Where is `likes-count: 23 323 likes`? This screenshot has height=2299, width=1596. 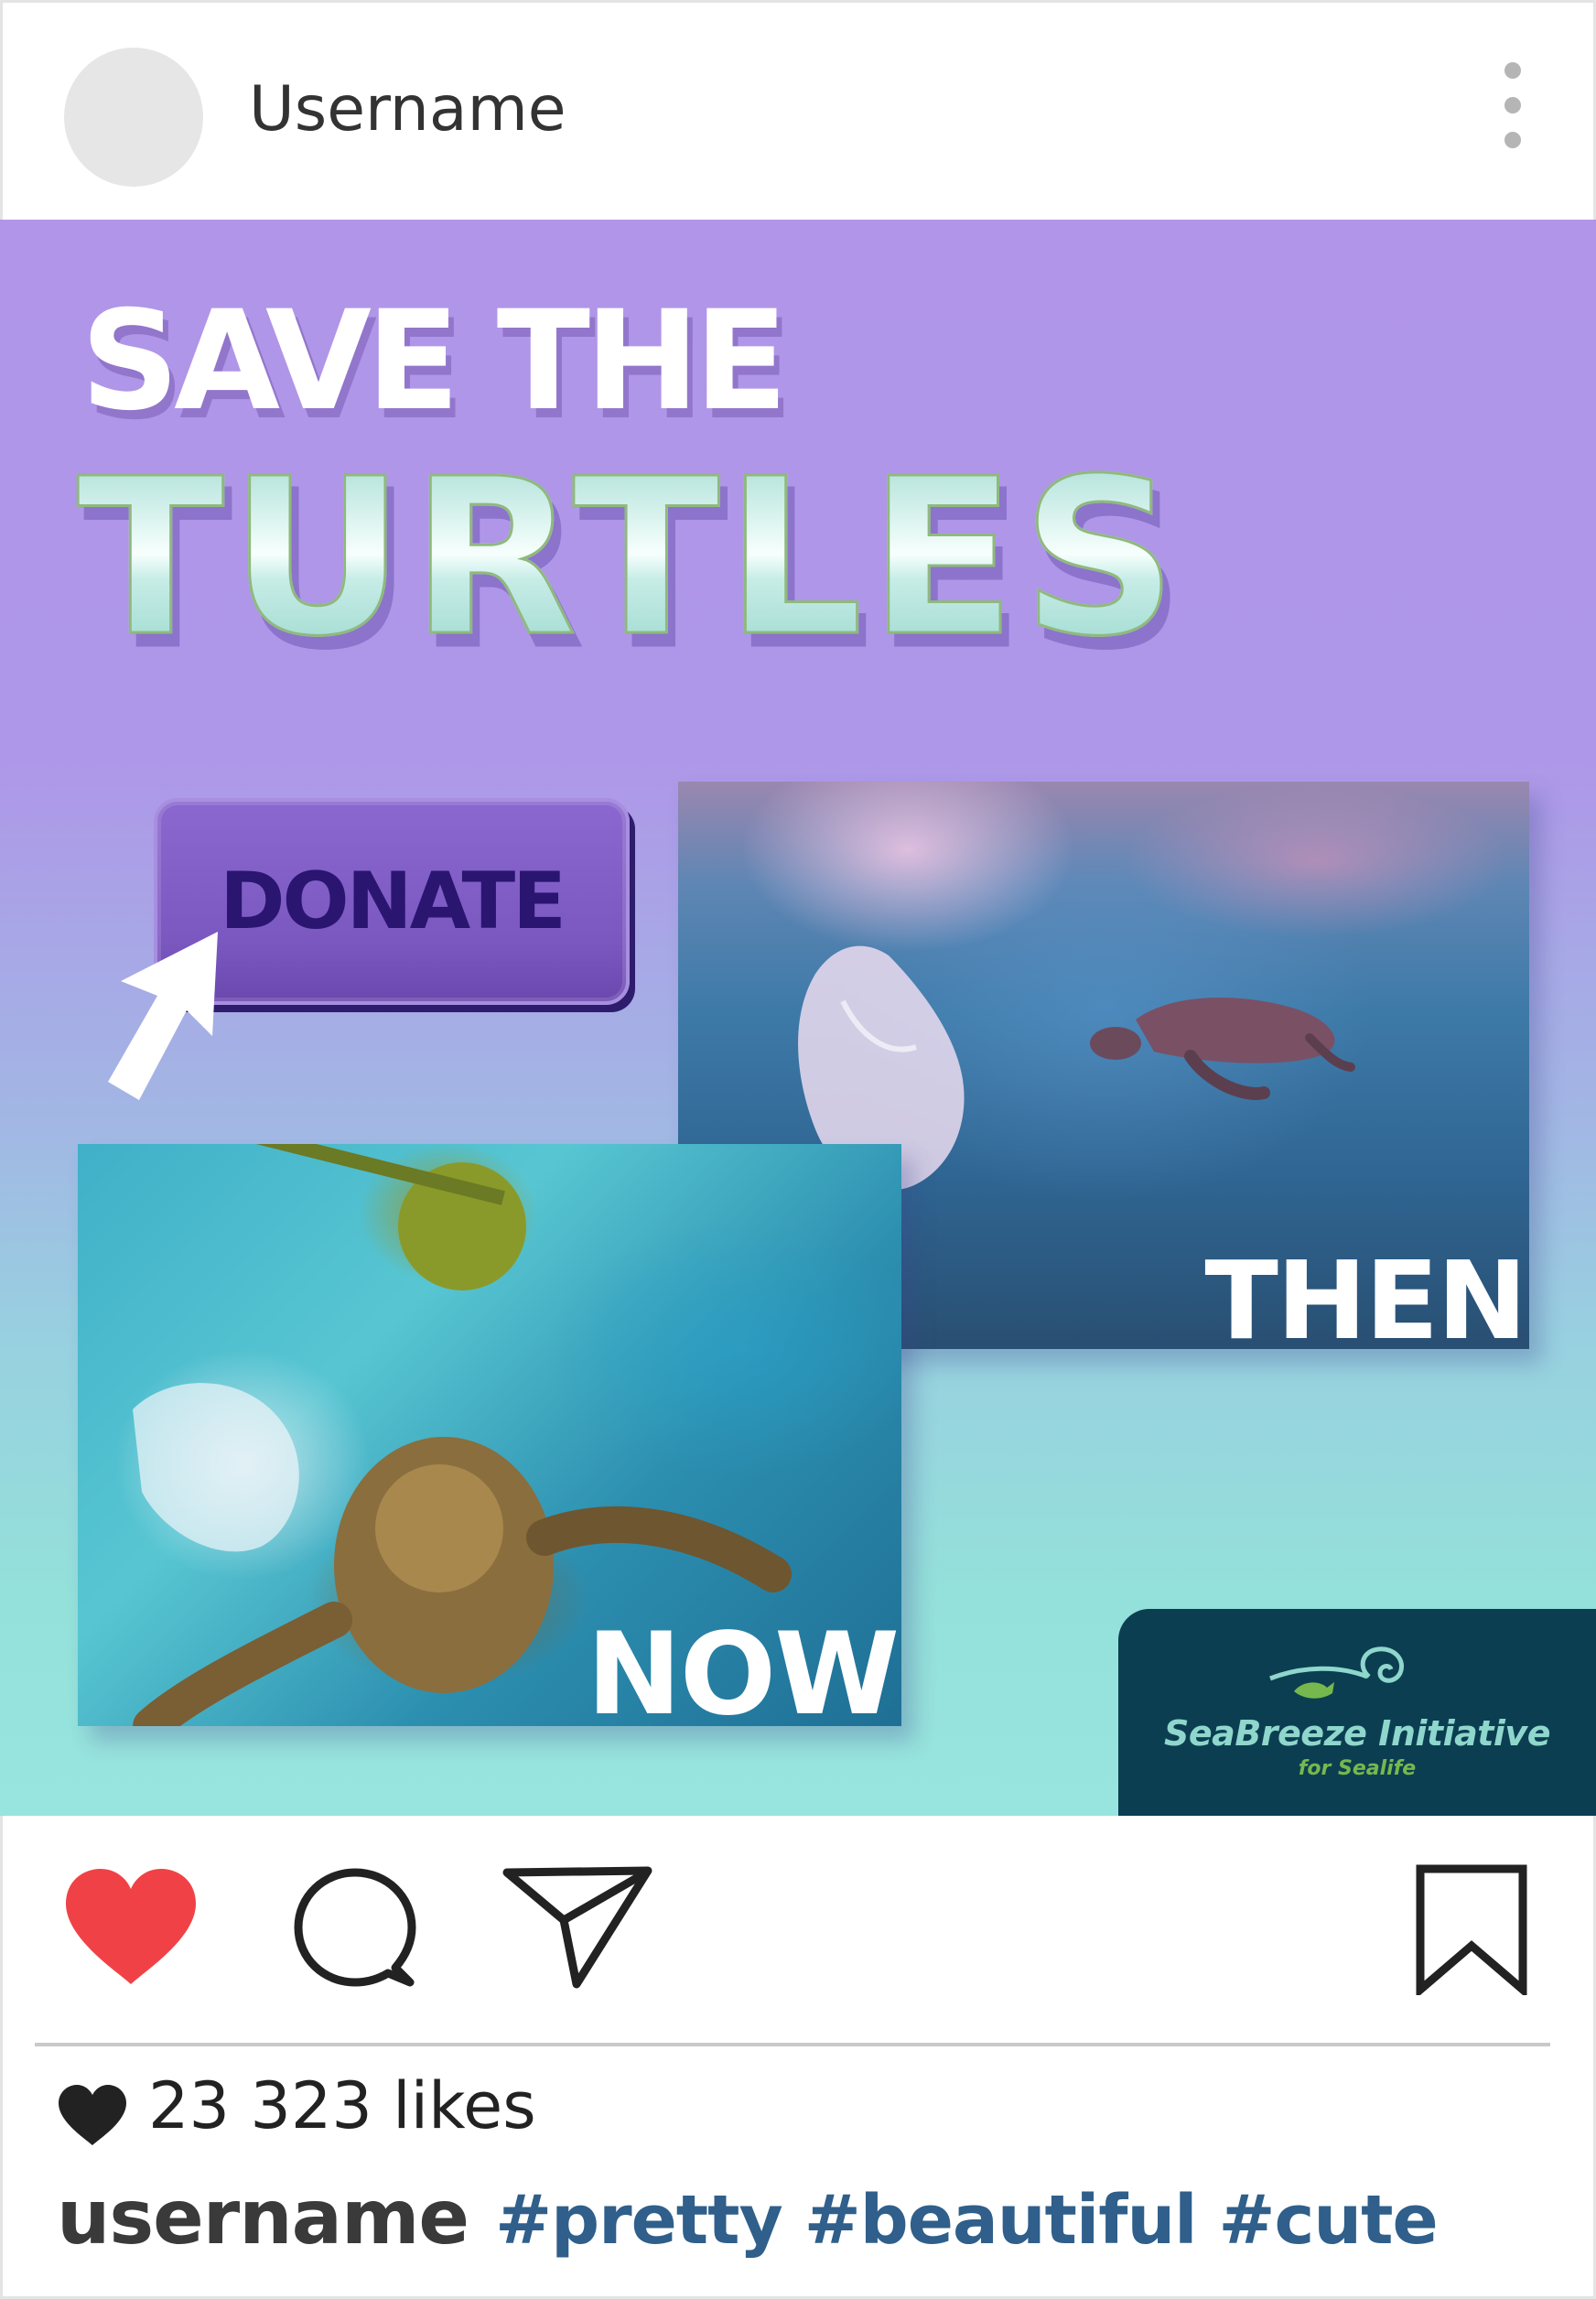
likes-count: 23 323 likes is located at coordinates (342, 2105).